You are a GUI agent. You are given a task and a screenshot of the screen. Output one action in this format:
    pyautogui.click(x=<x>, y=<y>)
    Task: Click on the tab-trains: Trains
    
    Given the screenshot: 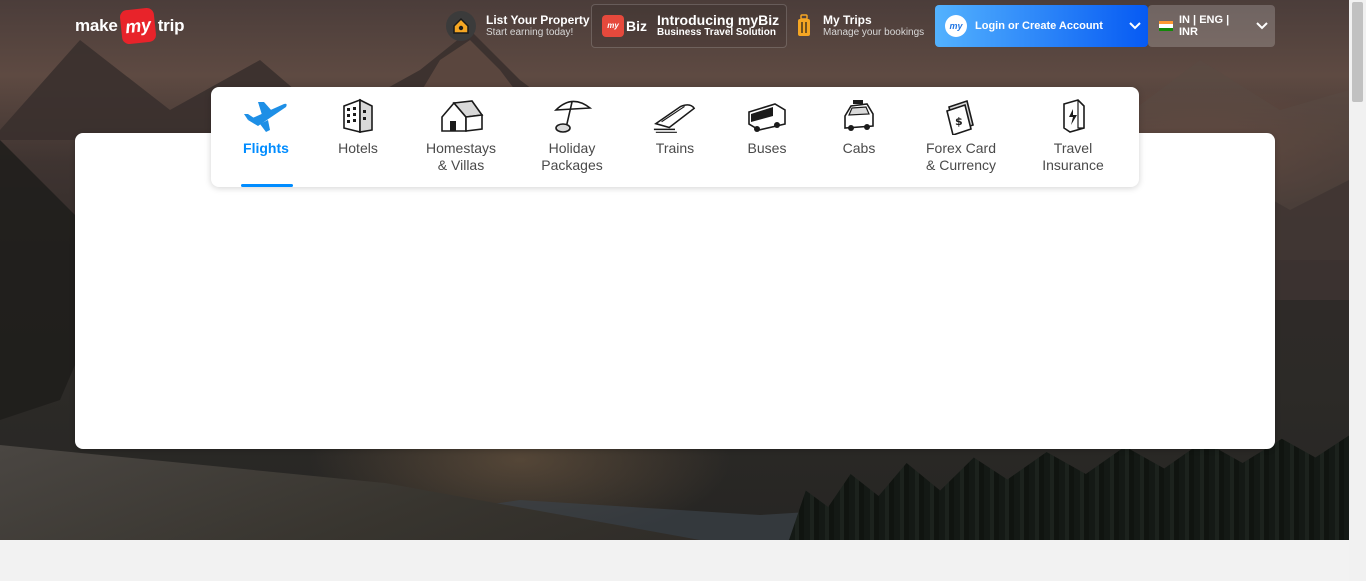 What is the action you would take?
    pyautogui.click(x=675, y=137)
    